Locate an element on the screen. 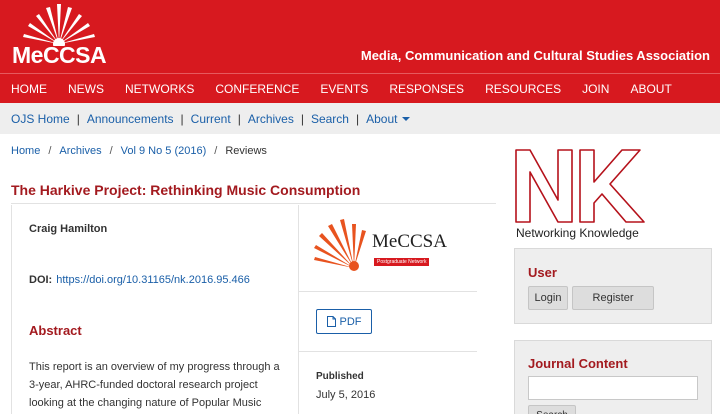 This screenshot has height=414, width=720. breadcrumb-current: Reviews is located at coordinates (246, 151).